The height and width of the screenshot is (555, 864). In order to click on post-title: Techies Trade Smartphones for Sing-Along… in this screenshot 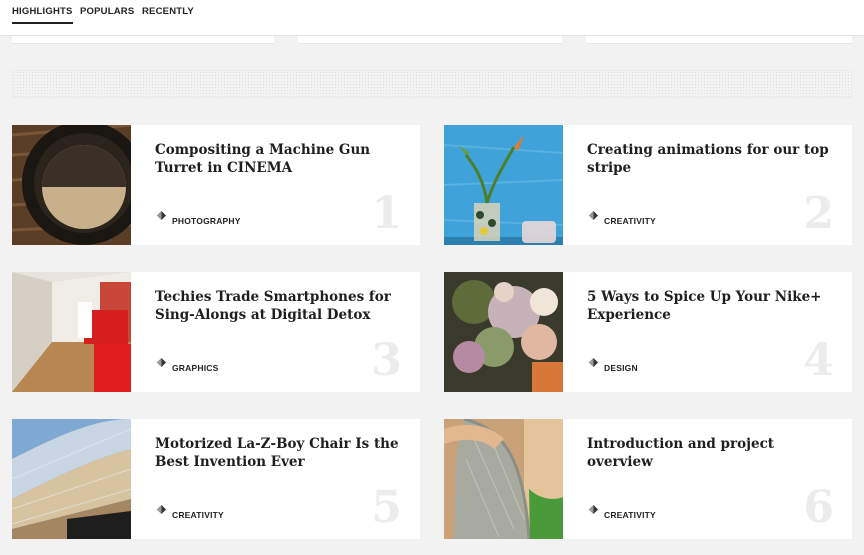, I will do `click(280, 306)`.